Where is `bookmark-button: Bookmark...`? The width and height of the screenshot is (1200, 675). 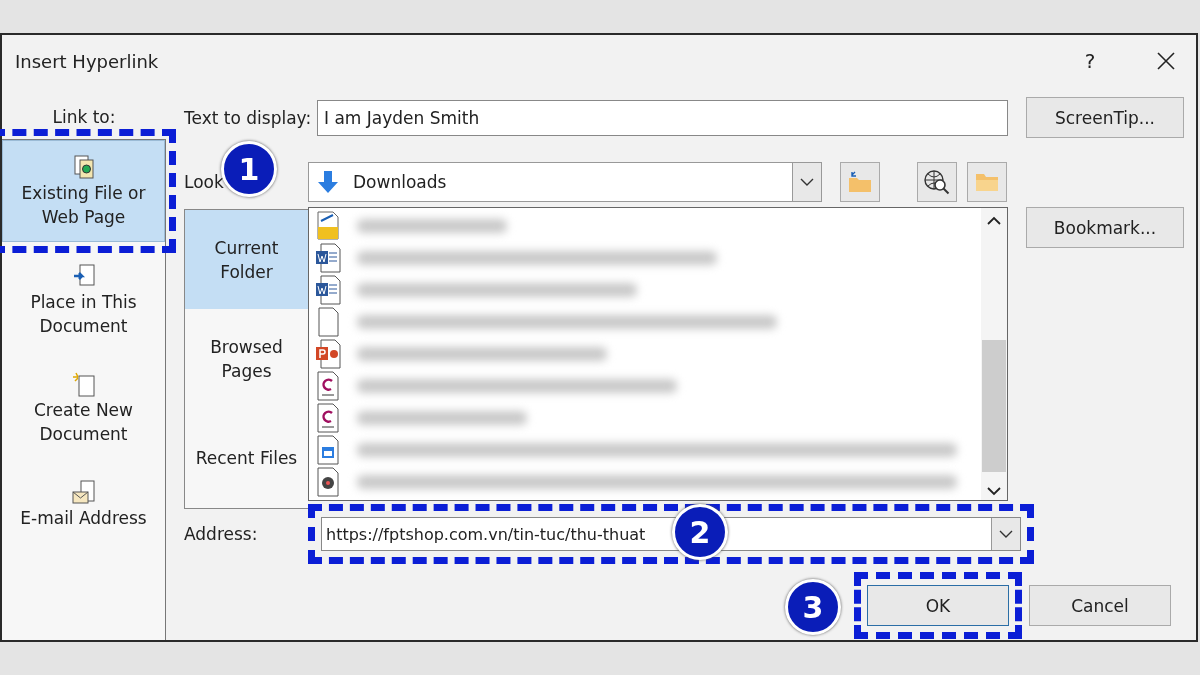
bookmark-button: Bookmark... is located at coordinates (1105, 227).